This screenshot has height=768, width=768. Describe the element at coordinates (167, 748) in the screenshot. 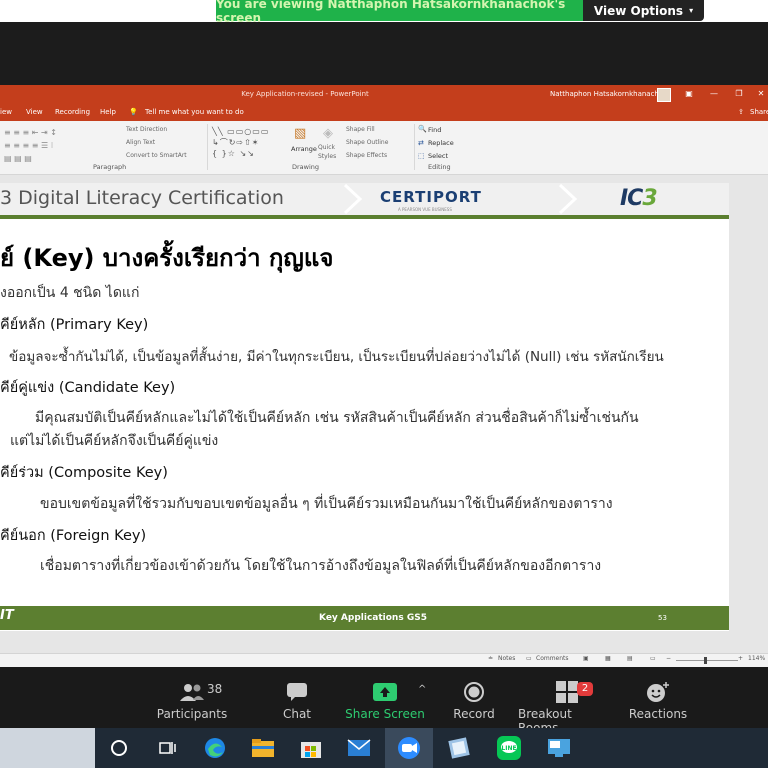

I see `task-view-icon` at that location.